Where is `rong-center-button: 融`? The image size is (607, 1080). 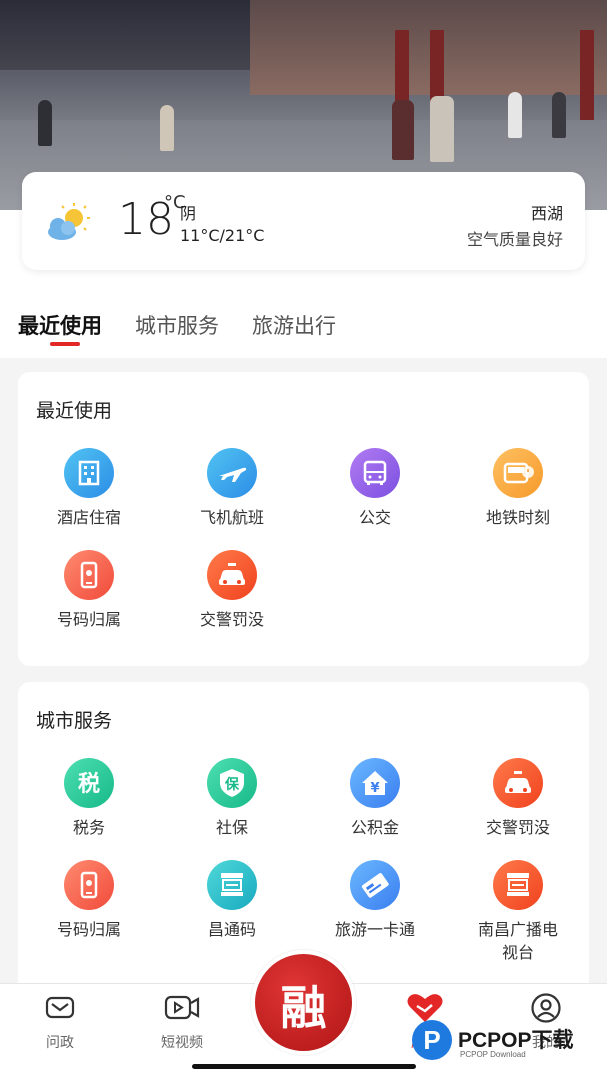 rong-center-button: 融 is located at coordinates (303, 1002).